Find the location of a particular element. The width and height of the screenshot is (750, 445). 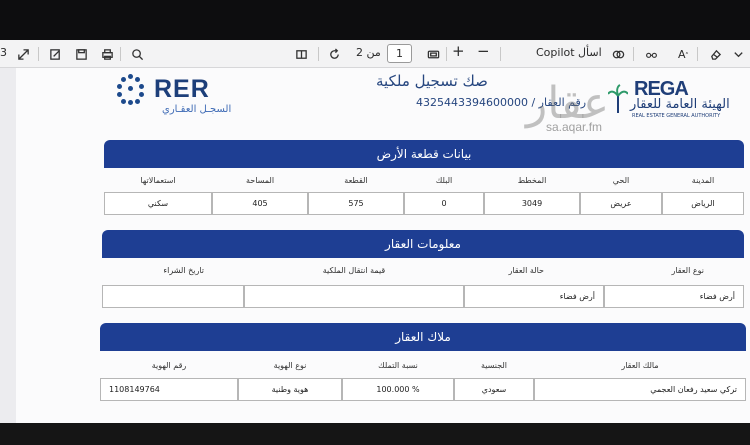

chevron-down-icon is located at coordinates (738, 54).